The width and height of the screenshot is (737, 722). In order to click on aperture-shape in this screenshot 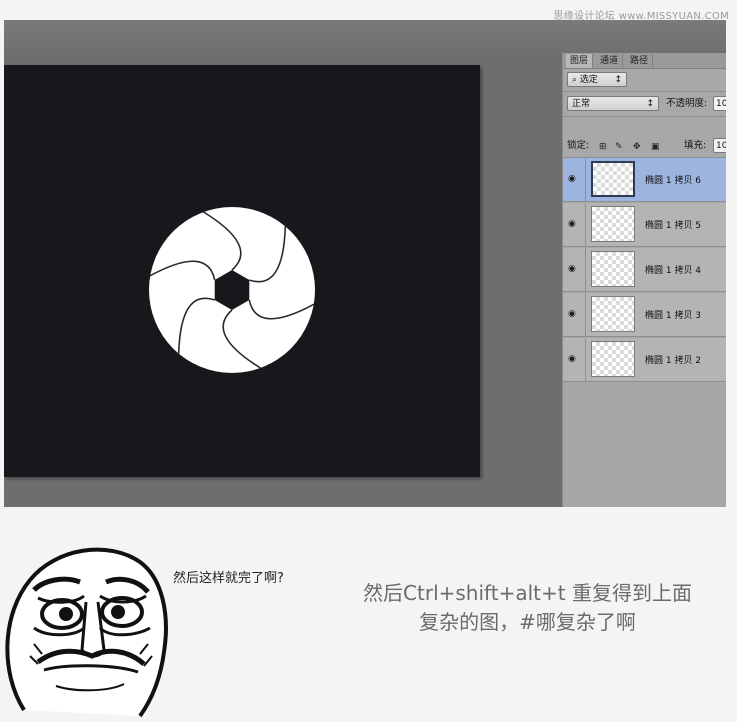, I will do `click(232, 290)`.